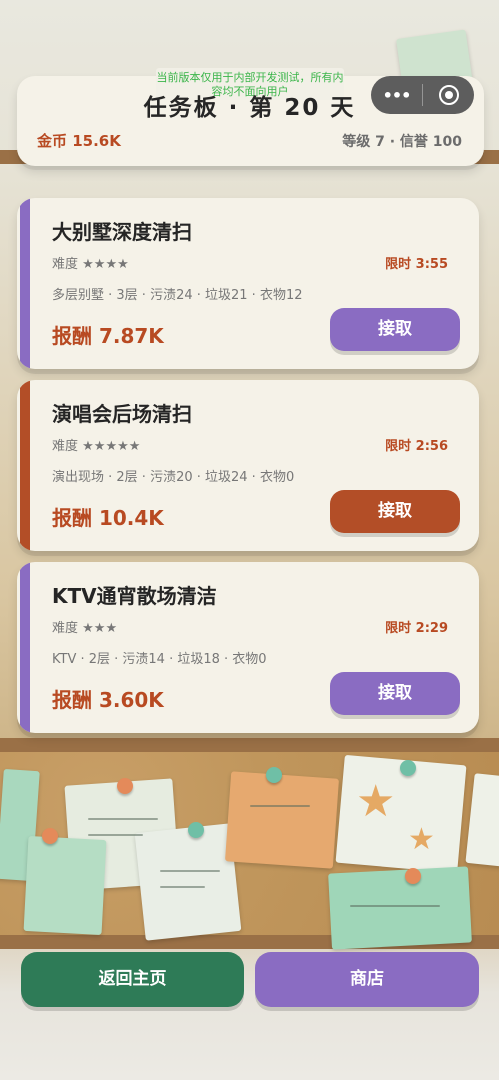 This screenshot has height=1080, width=499. What do you see at coordinates (159, 659) in the screenshot?
I see `task-details: KTV · 2层 · 污渍14 · 垃圾18 · 衣物0` at bounding box center [159, 659].